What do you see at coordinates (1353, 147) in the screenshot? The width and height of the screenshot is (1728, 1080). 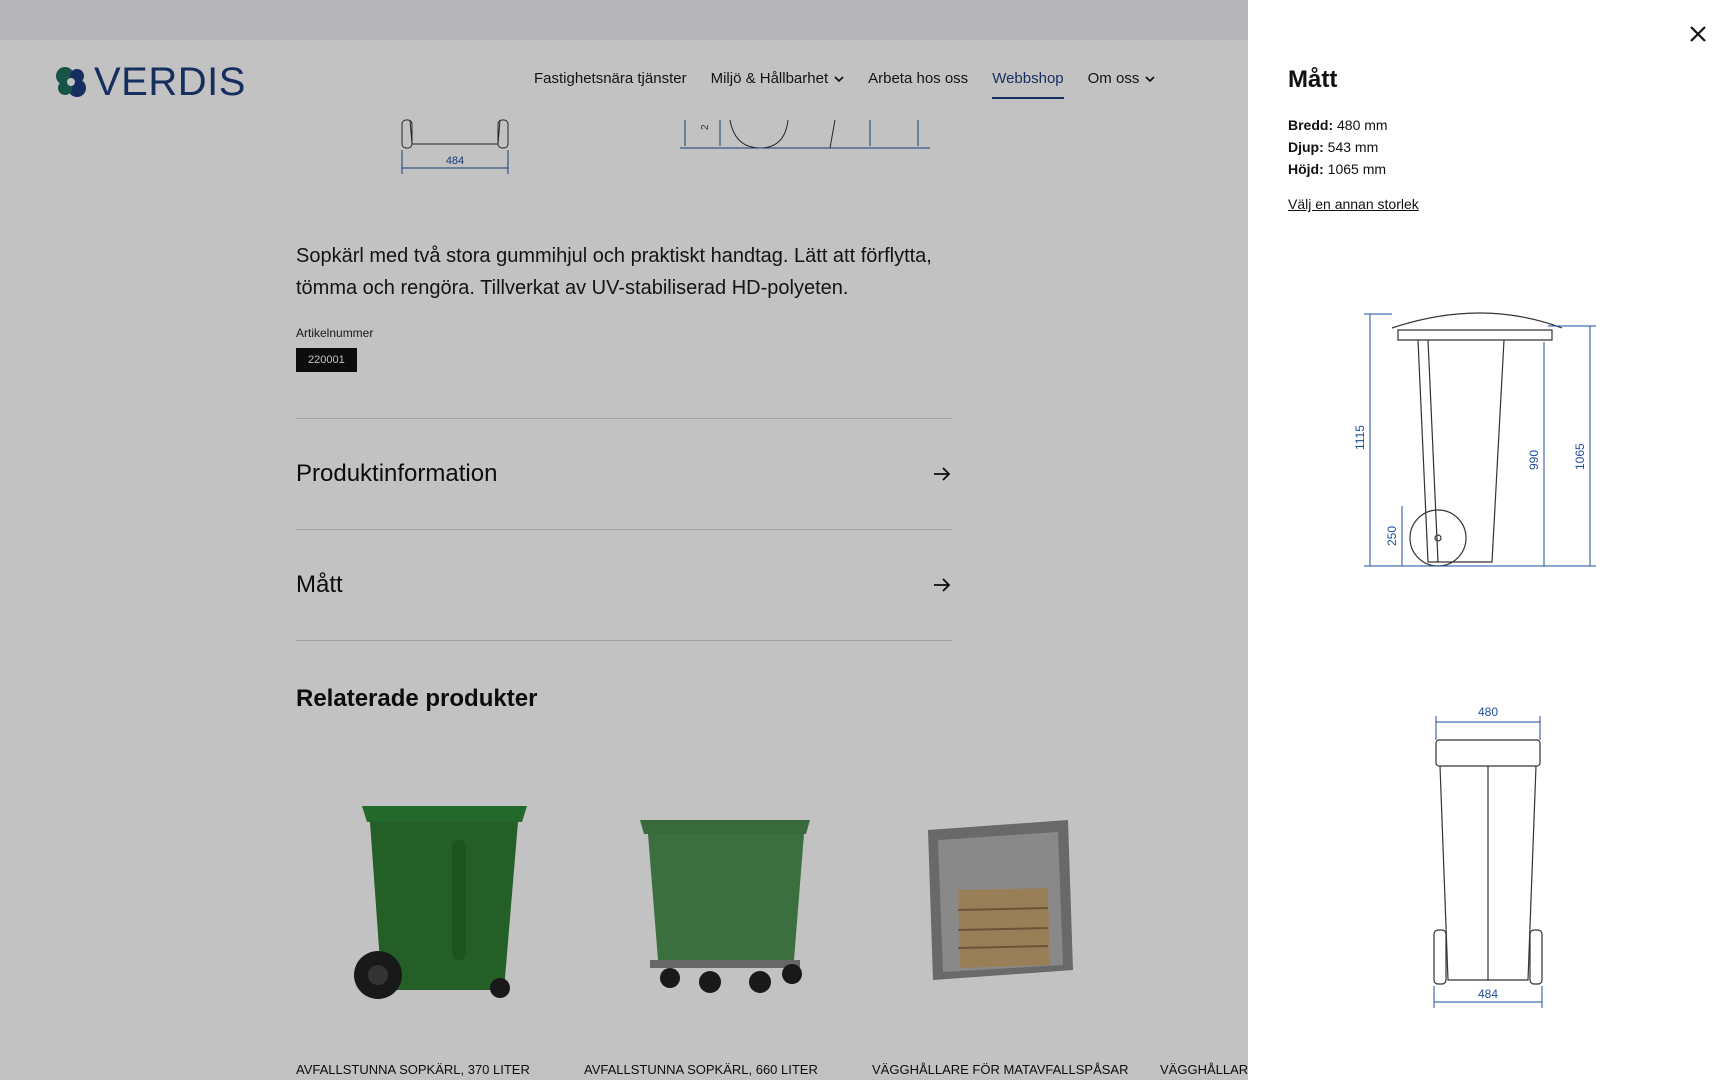 I see `spec-value: 543 mm` at bounding box center [1353, 147].